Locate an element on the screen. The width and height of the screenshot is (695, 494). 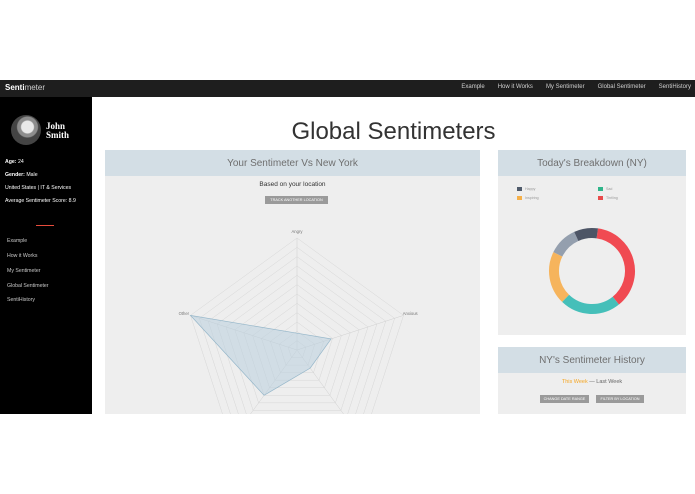
radar-axis-label: Anxious is located at coordinates (410, 313).